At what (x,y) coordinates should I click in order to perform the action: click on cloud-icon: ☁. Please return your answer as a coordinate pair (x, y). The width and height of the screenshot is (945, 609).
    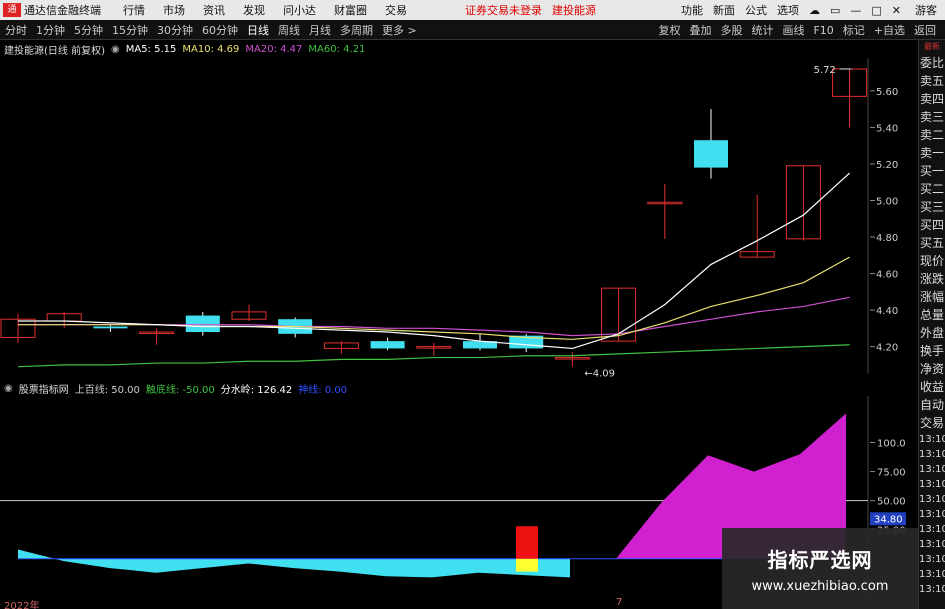
    Looking at the image, I should click on (814, 10).